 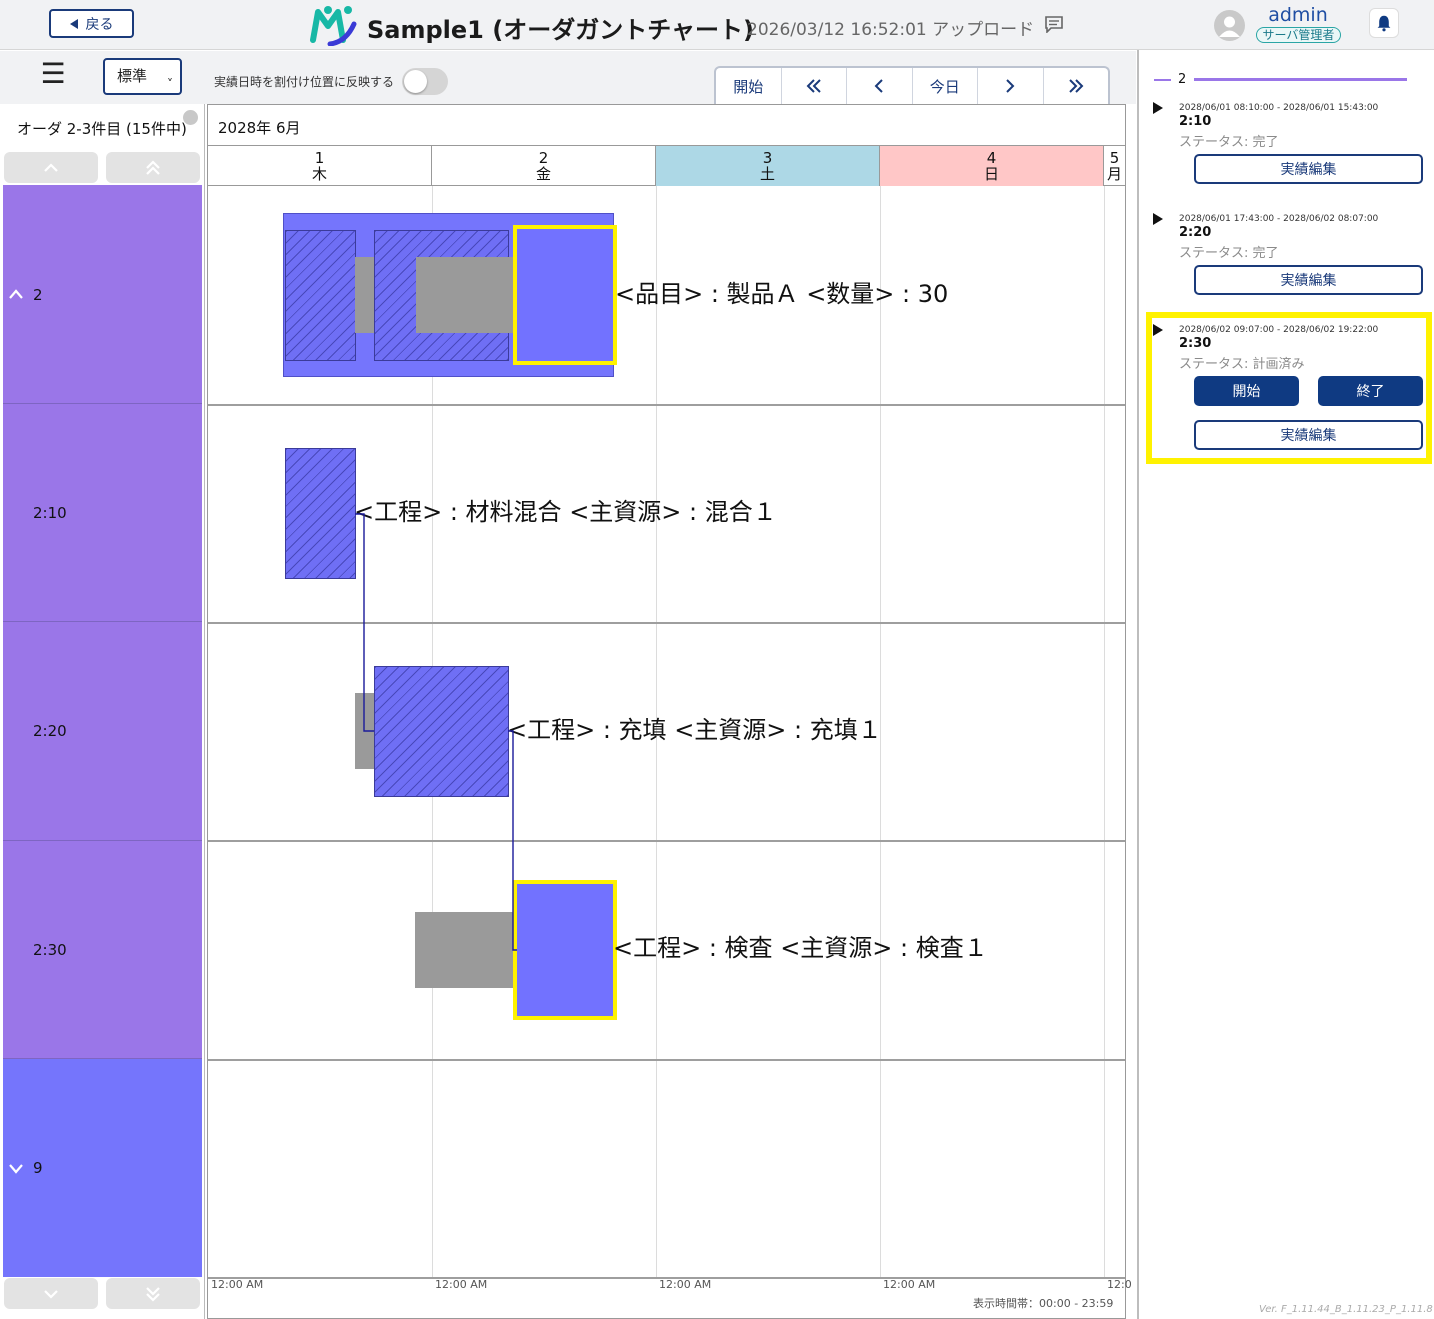 What do you see at coordinates (16, 294) in the screenshot?
I see `collapse-chevron-up-icon` at bounding box center [16, 294].